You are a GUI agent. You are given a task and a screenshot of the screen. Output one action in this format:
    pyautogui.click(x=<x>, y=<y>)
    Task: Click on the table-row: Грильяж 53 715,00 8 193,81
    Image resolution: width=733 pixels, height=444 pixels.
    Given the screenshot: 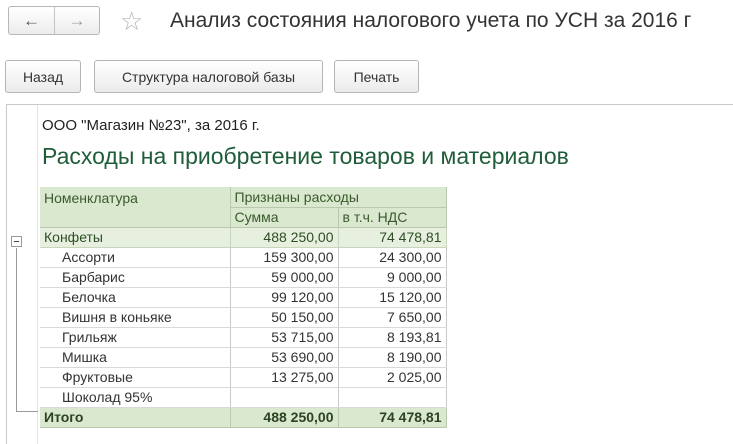 What is the action you would take?
    pyautogui.click(x=243, y=337)
    